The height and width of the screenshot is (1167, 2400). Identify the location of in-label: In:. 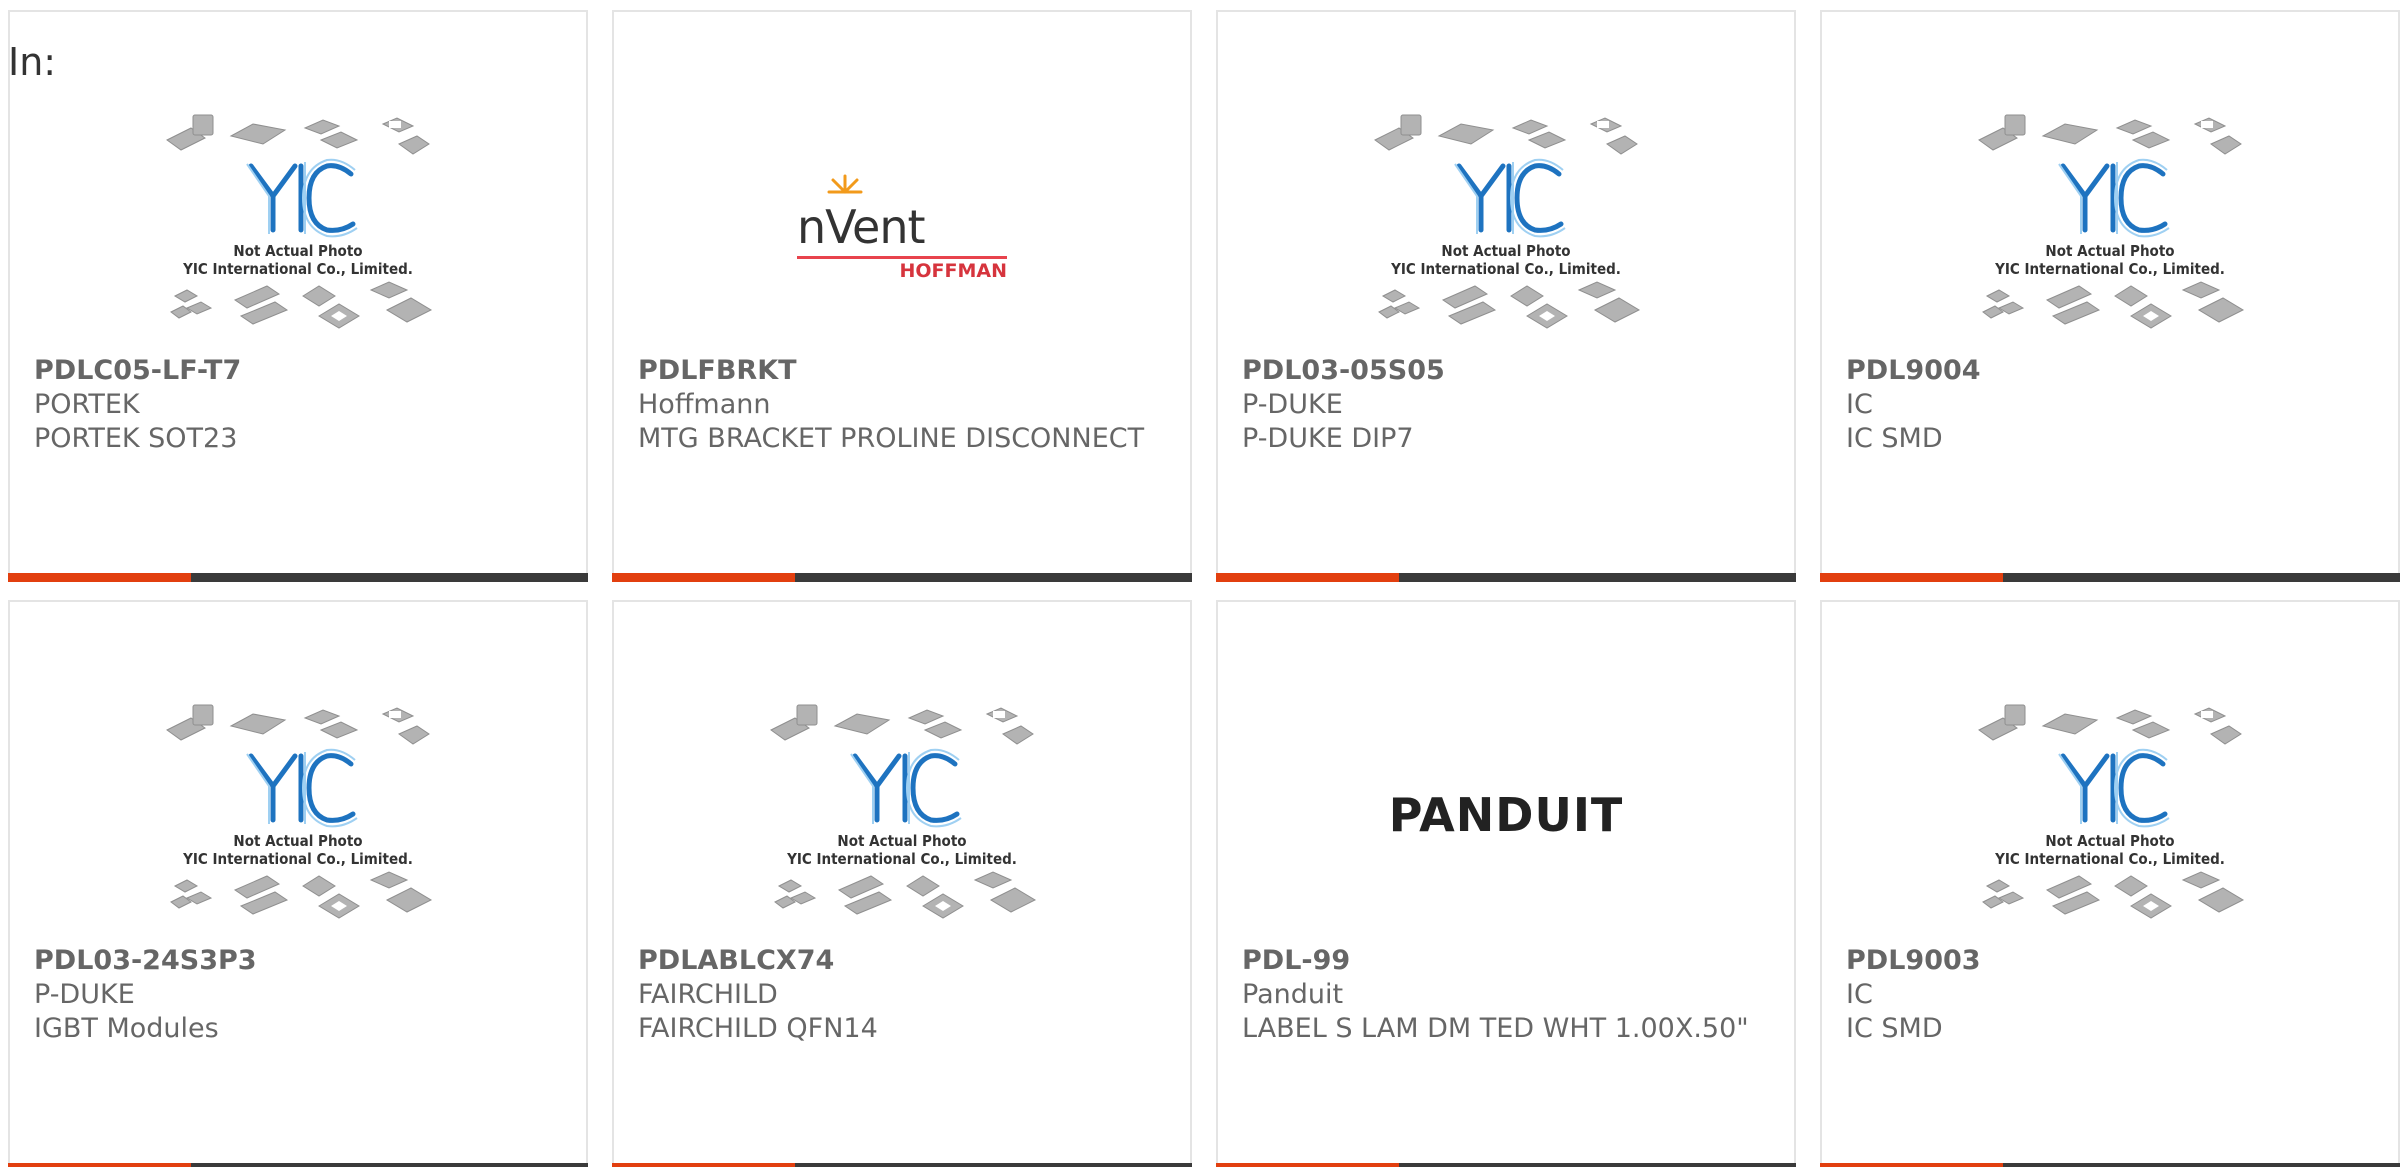
(32, 62).